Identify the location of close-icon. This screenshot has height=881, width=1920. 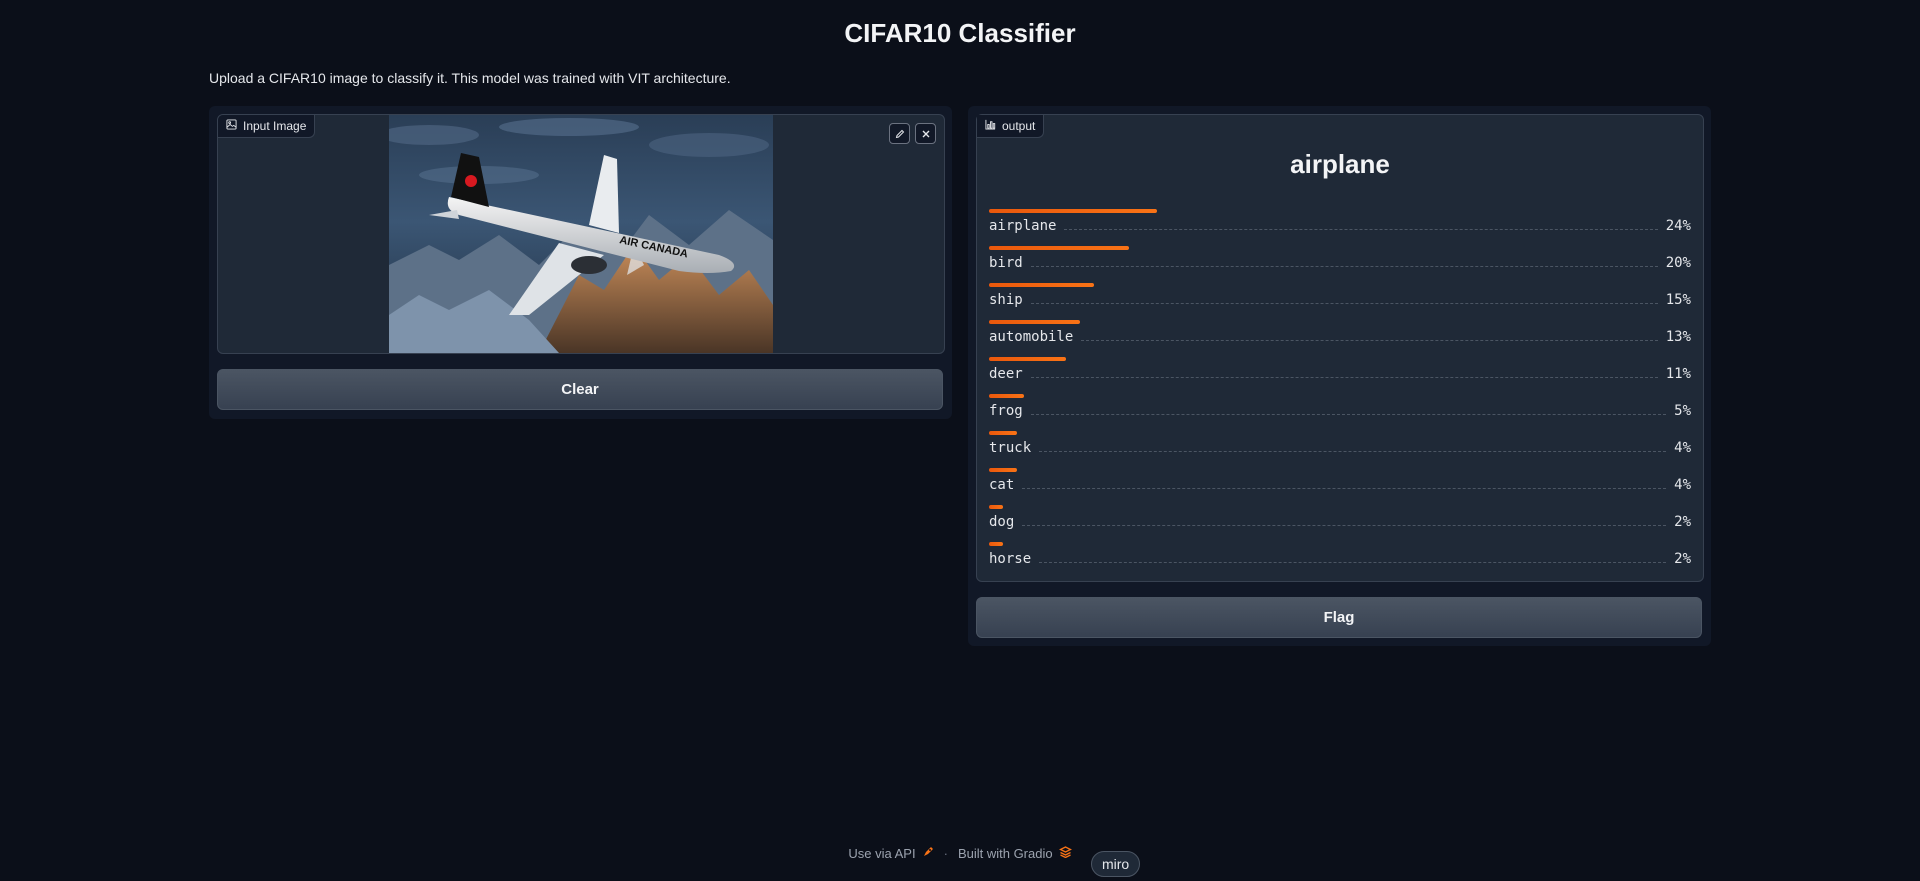
(925, 133).